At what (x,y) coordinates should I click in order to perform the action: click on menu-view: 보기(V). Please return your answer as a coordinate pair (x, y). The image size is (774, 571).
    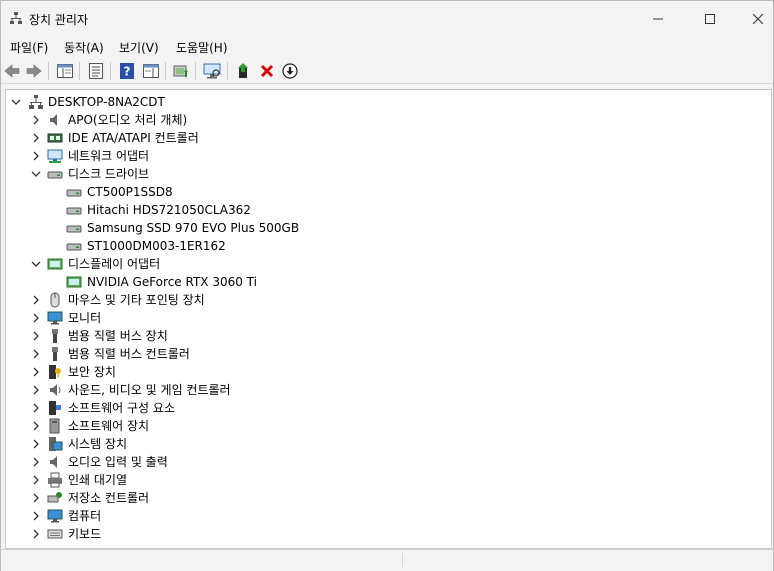
    Looking at the image, I should click on (139, 47).